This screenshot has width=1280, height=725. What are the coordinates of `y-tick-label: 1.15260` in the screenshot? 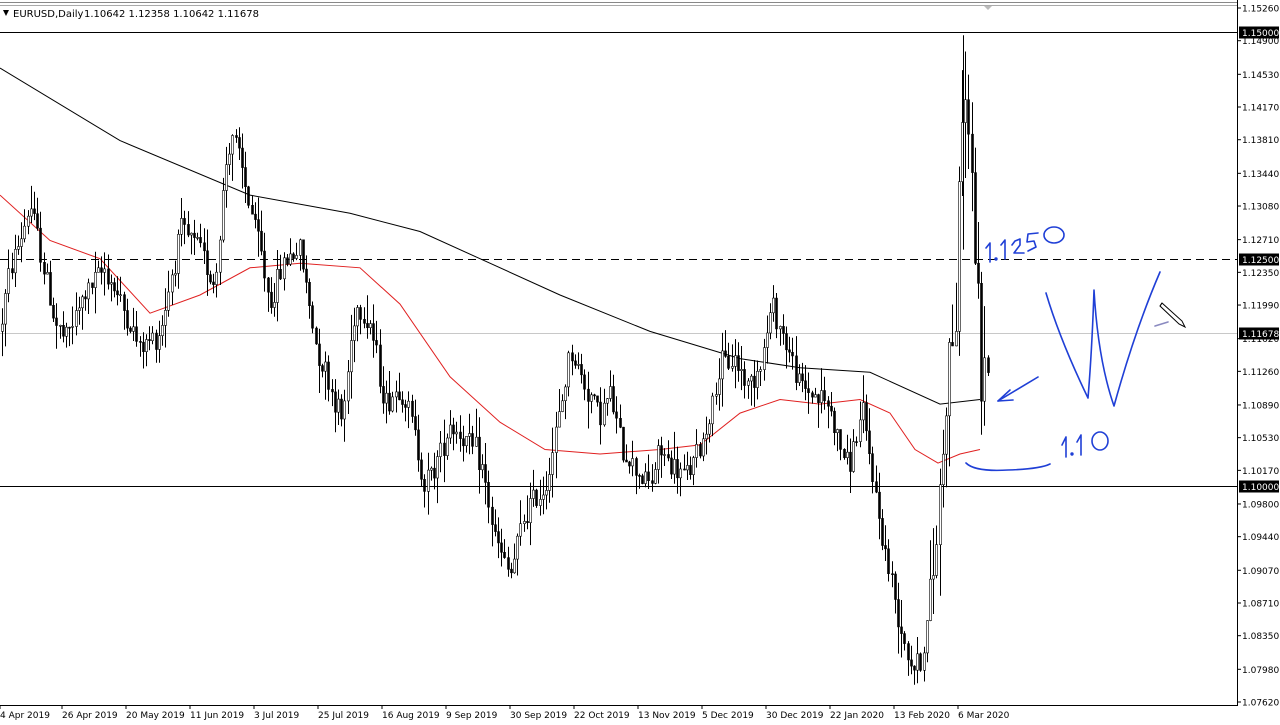 It's located at (1260, 10).